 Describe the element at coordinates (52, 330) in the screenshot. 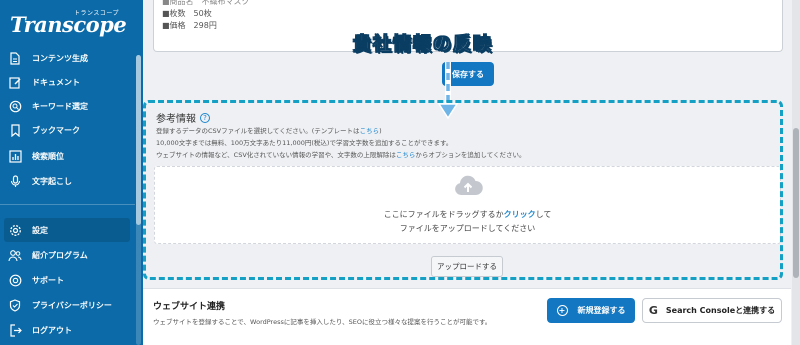

I see `sidebar-item-label: ログアウト` at that location.